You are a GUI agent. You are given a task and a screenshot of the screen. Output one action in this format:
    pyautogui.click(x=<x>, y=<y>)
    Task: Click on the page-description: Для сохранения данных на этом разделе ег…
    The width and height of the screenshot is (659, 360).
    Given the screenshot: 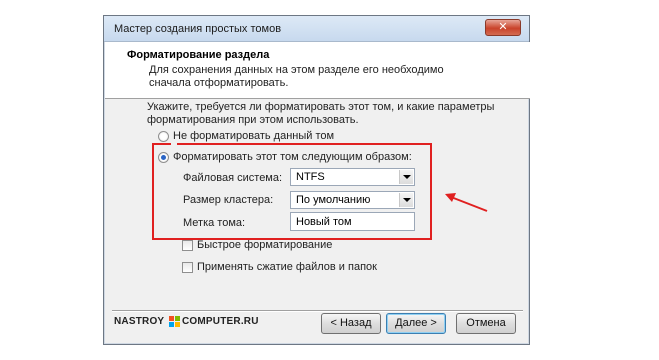 What is the action you would take?
    pyautogui.click(x=296, y=76)
    